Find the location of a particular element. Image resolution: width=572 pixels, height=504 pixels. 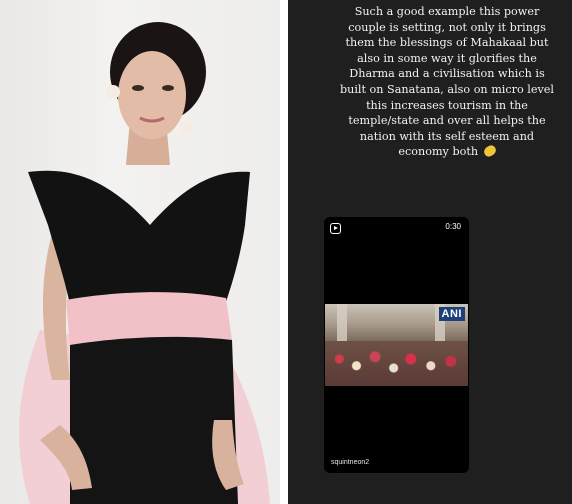

reel-video-frame: ANI is located at coordinates (396, 345).